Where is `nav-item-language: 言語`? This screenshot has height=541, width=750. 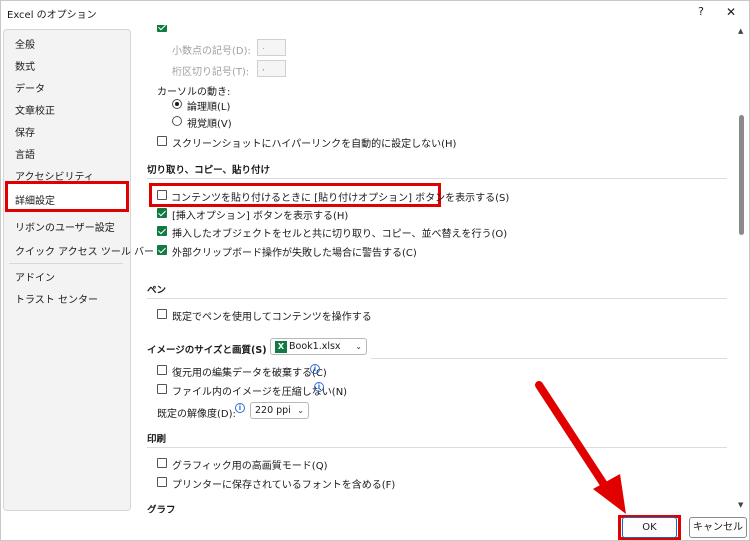
nav-item-language: 言語 is located at coordinates (25, 153).